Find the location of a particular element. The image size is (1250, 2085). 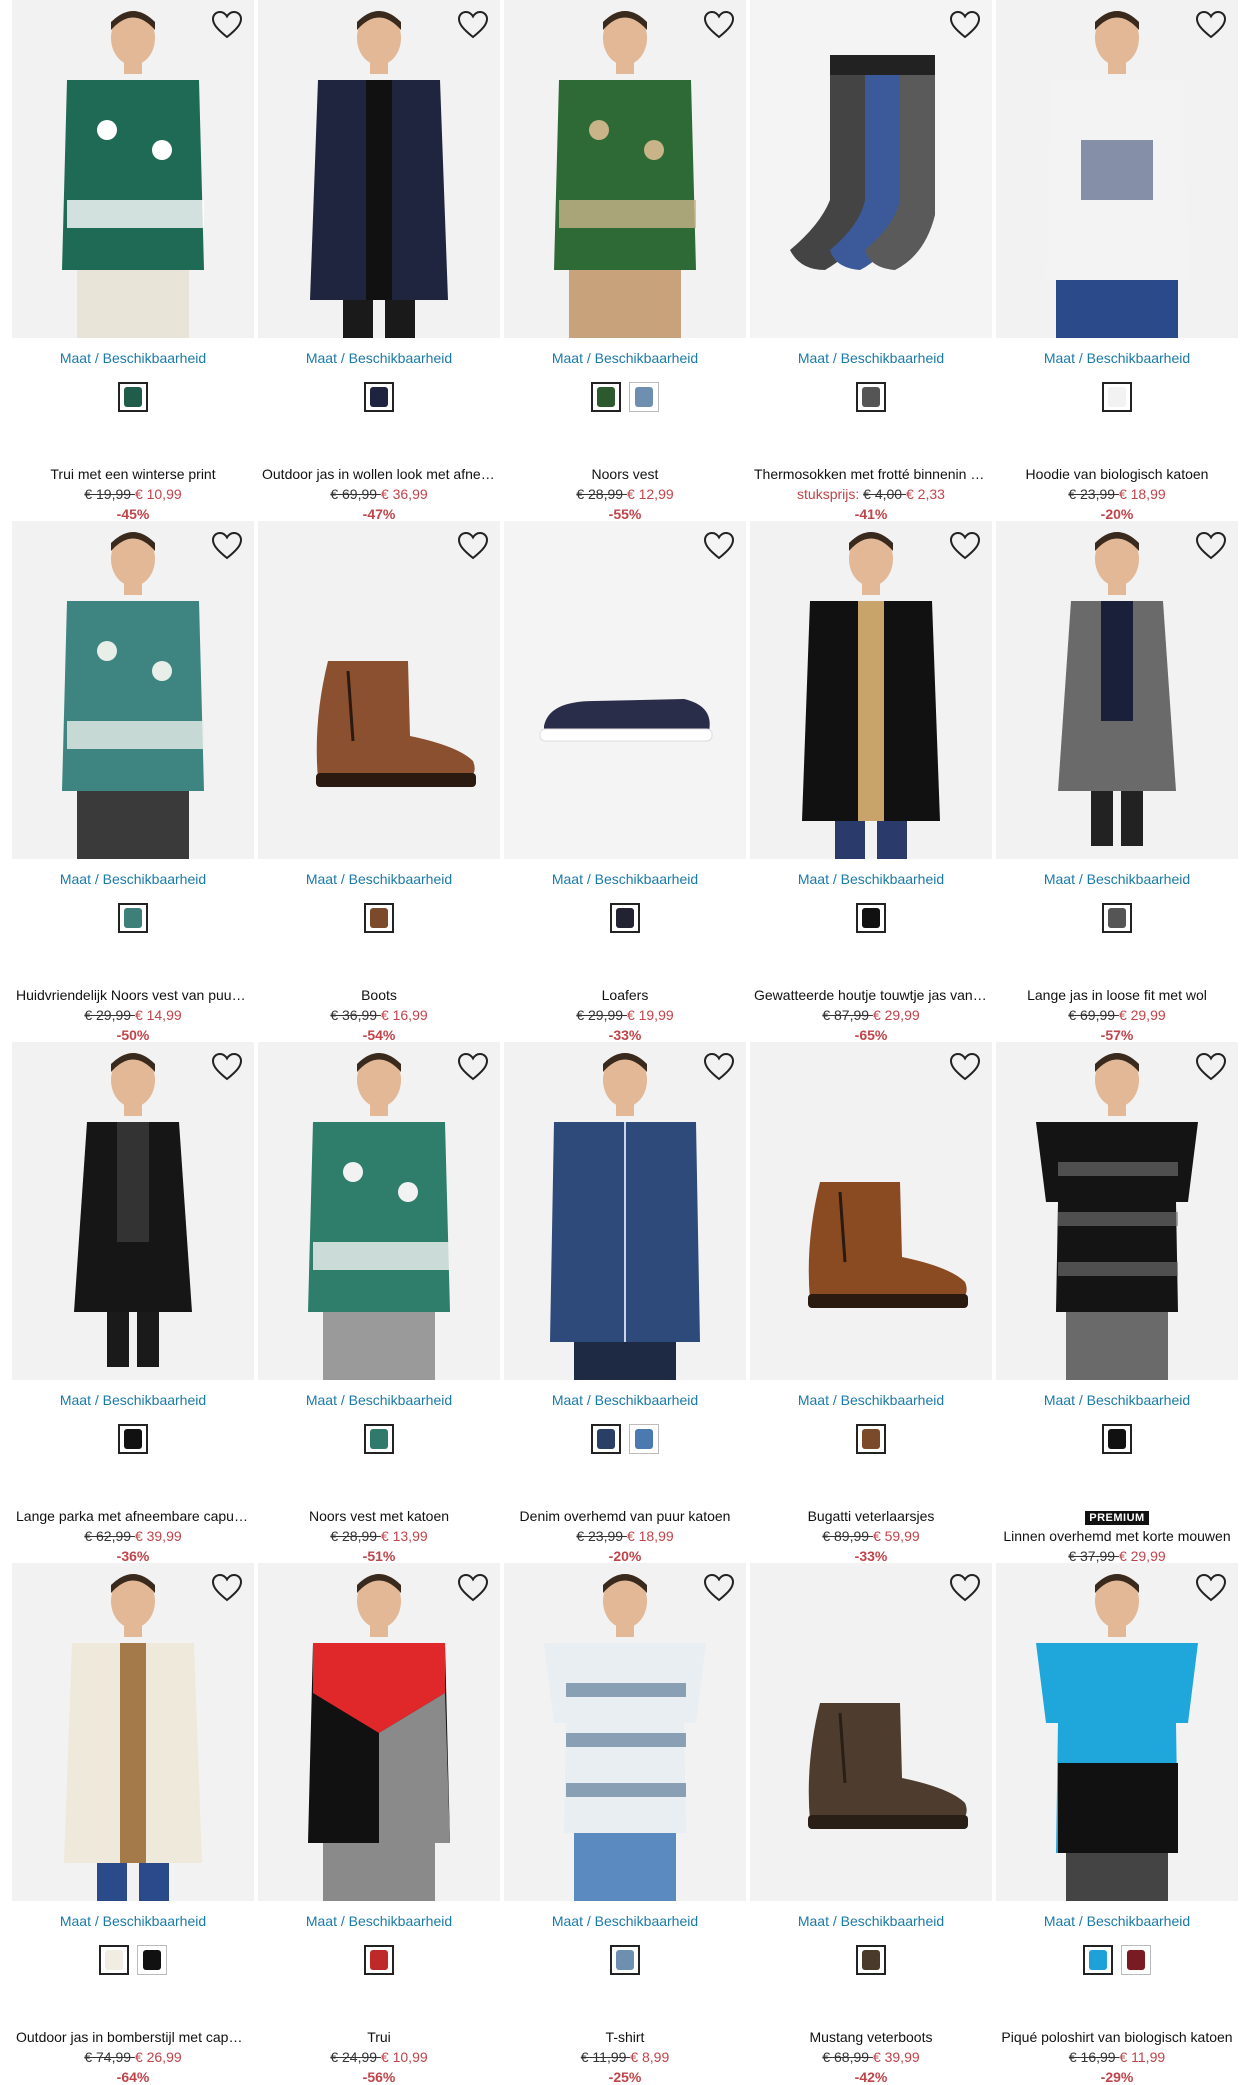

product-title: Linnen overhemd met korte mouwen is located at coordinates (1117, 1536).